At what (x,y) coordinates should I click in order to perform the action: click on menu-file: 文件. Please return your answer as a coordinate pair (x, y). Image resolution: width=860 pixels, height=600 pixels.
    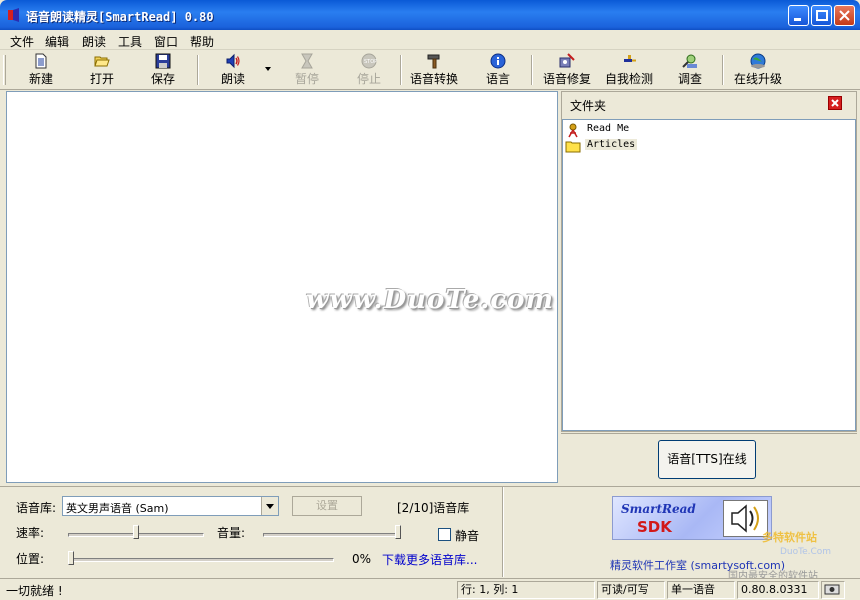
    Looking at the image, I should click on (22, 41).